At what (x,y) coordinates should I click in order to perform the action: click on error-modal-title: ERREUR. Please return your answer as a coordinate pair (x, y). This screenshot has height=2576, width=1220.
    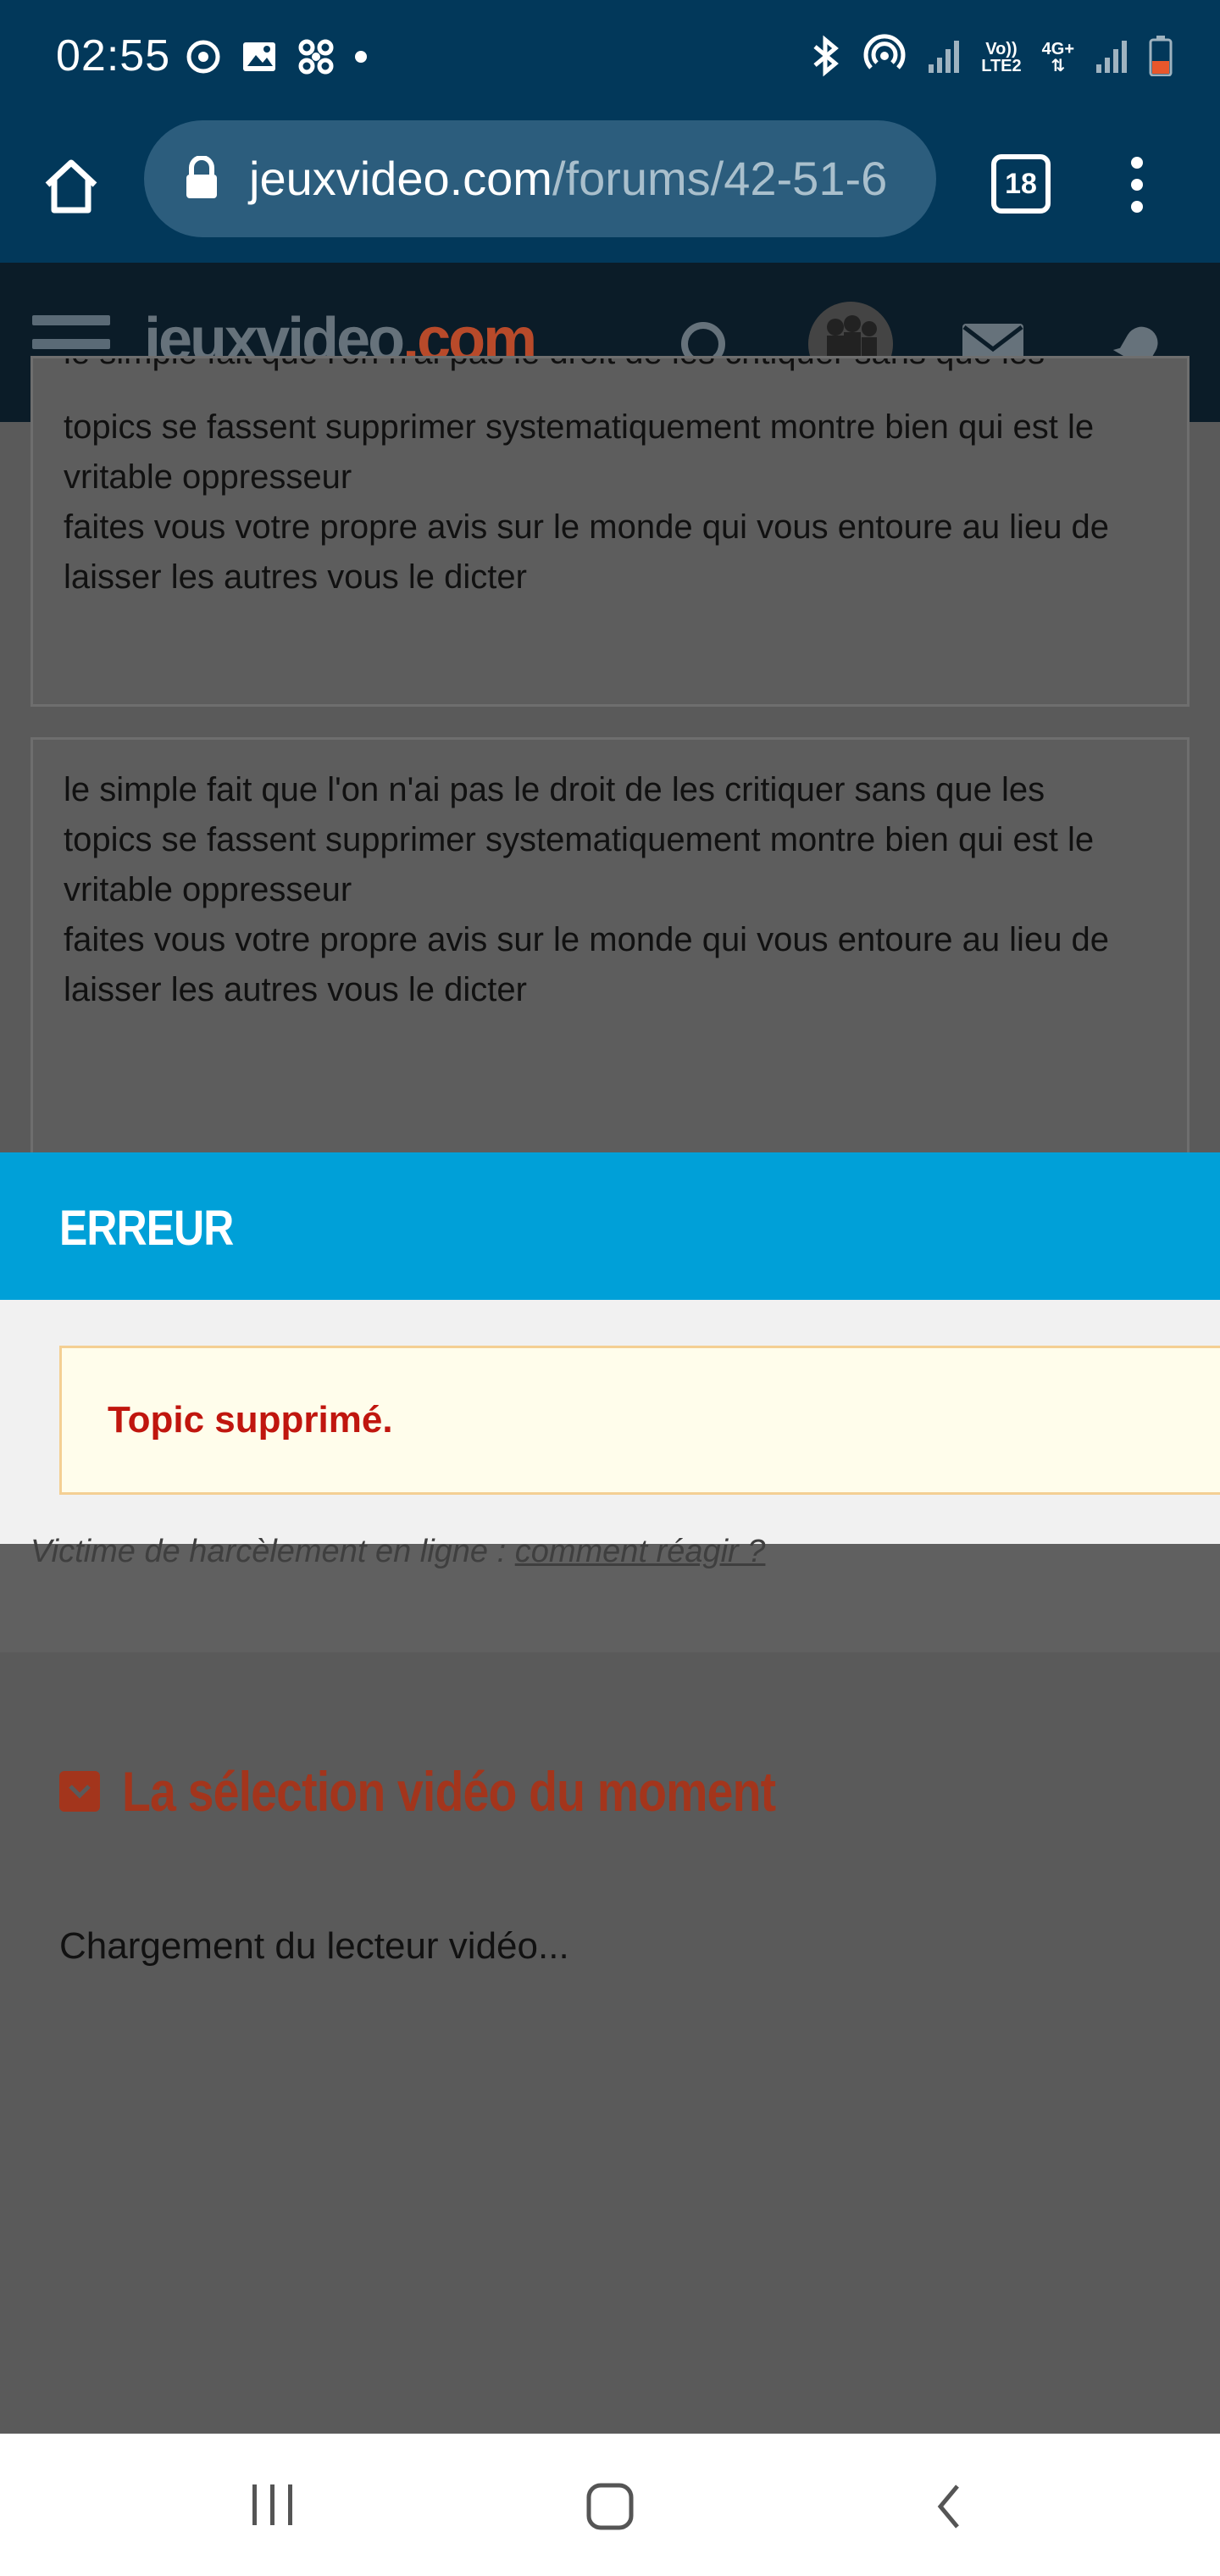
    Looking at the image, I should click on (146, 1228).